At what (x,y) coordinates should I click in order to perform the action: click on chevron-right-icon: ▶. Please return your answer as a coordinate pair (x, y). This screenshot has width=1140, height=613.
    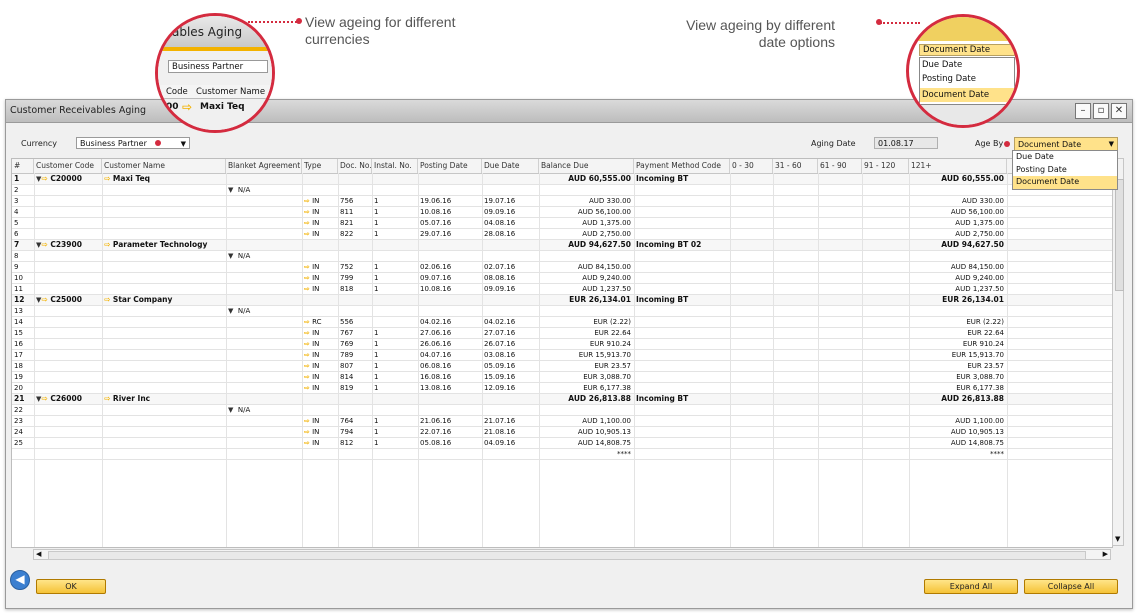
    Looking at the image, I should click on (1105, 554).